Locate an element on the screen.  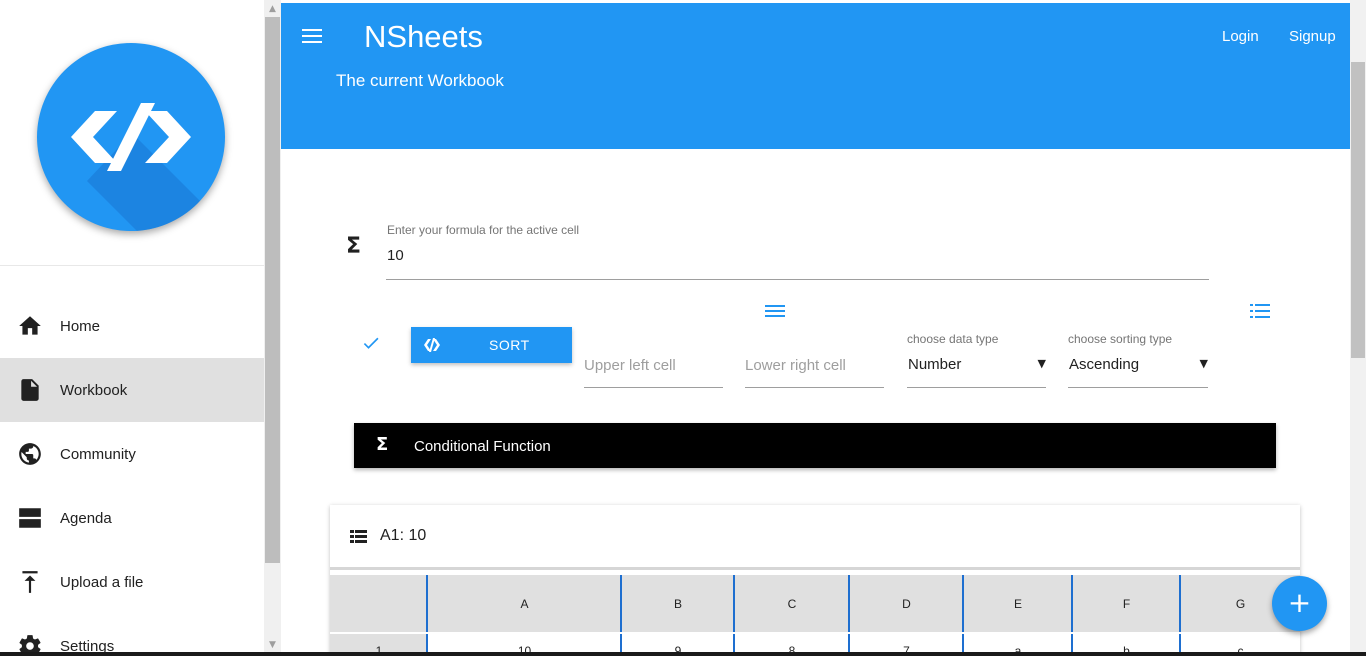
sidebar-item-label: Workbook is located at coordinates (94, 390).